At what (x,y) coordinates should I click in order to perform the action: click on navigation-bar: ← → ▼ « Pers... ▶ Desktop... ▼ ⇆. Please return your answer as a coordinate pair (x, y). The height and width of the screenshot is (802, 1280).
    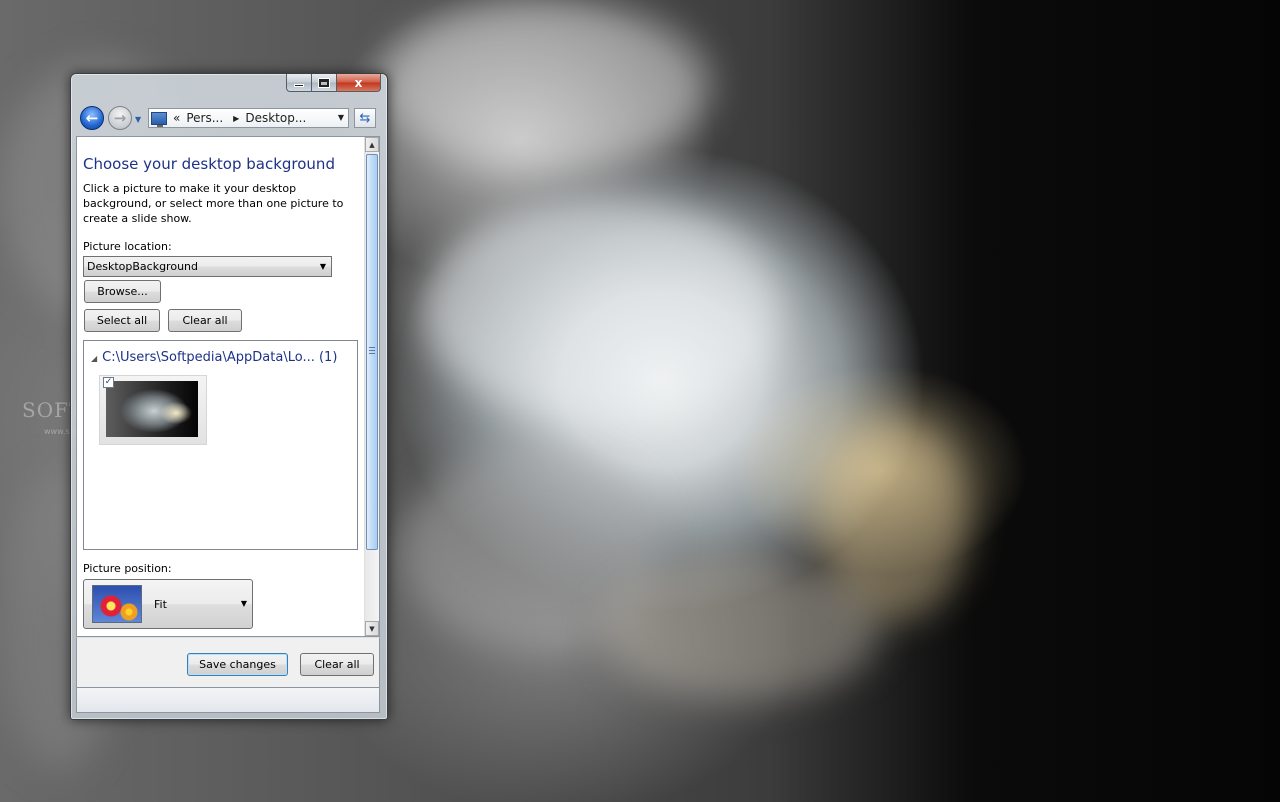
    Looking at the image, I should click on (228, 120).